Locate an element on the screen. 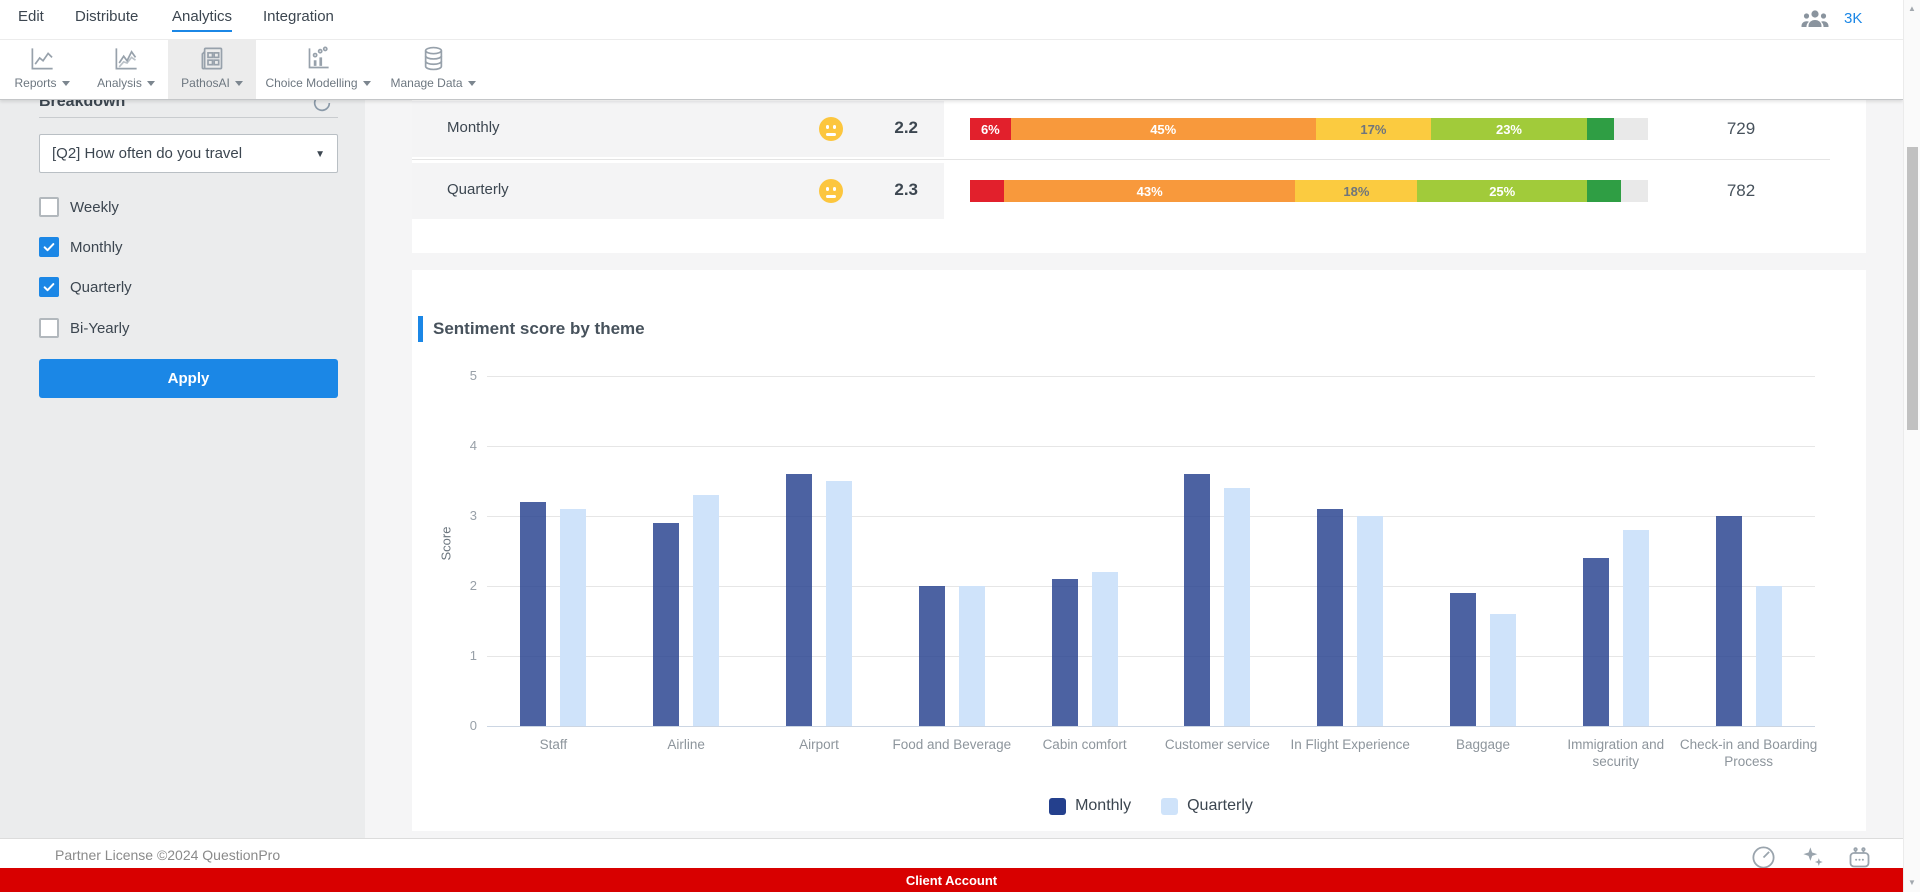 The height and width of the screenshot is (892, 1920). table-row: Monthly 2.2 6% 45% 17% 23% 729 is located at coordinates (1139, 130).